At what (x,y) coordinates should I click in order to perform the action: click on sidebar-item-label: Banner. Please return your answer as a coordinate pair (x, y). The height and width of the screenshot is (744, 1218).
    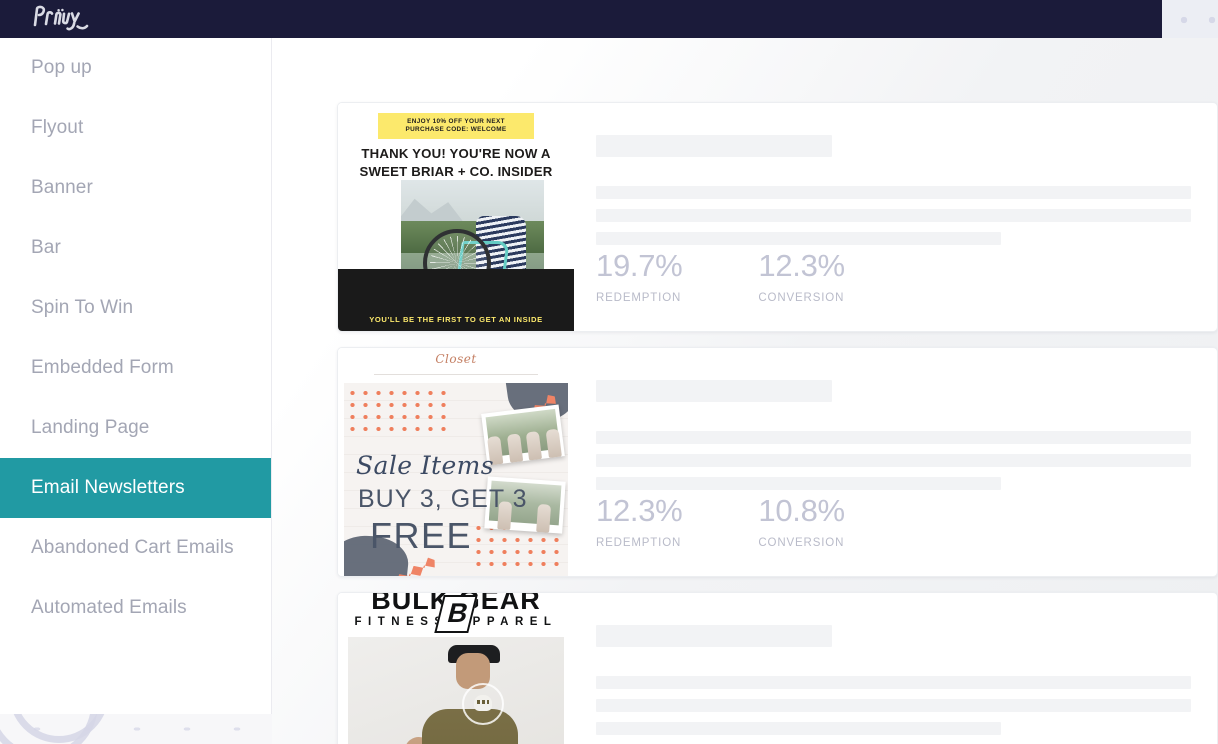
    Looking at the image, I should click on (62, 187).